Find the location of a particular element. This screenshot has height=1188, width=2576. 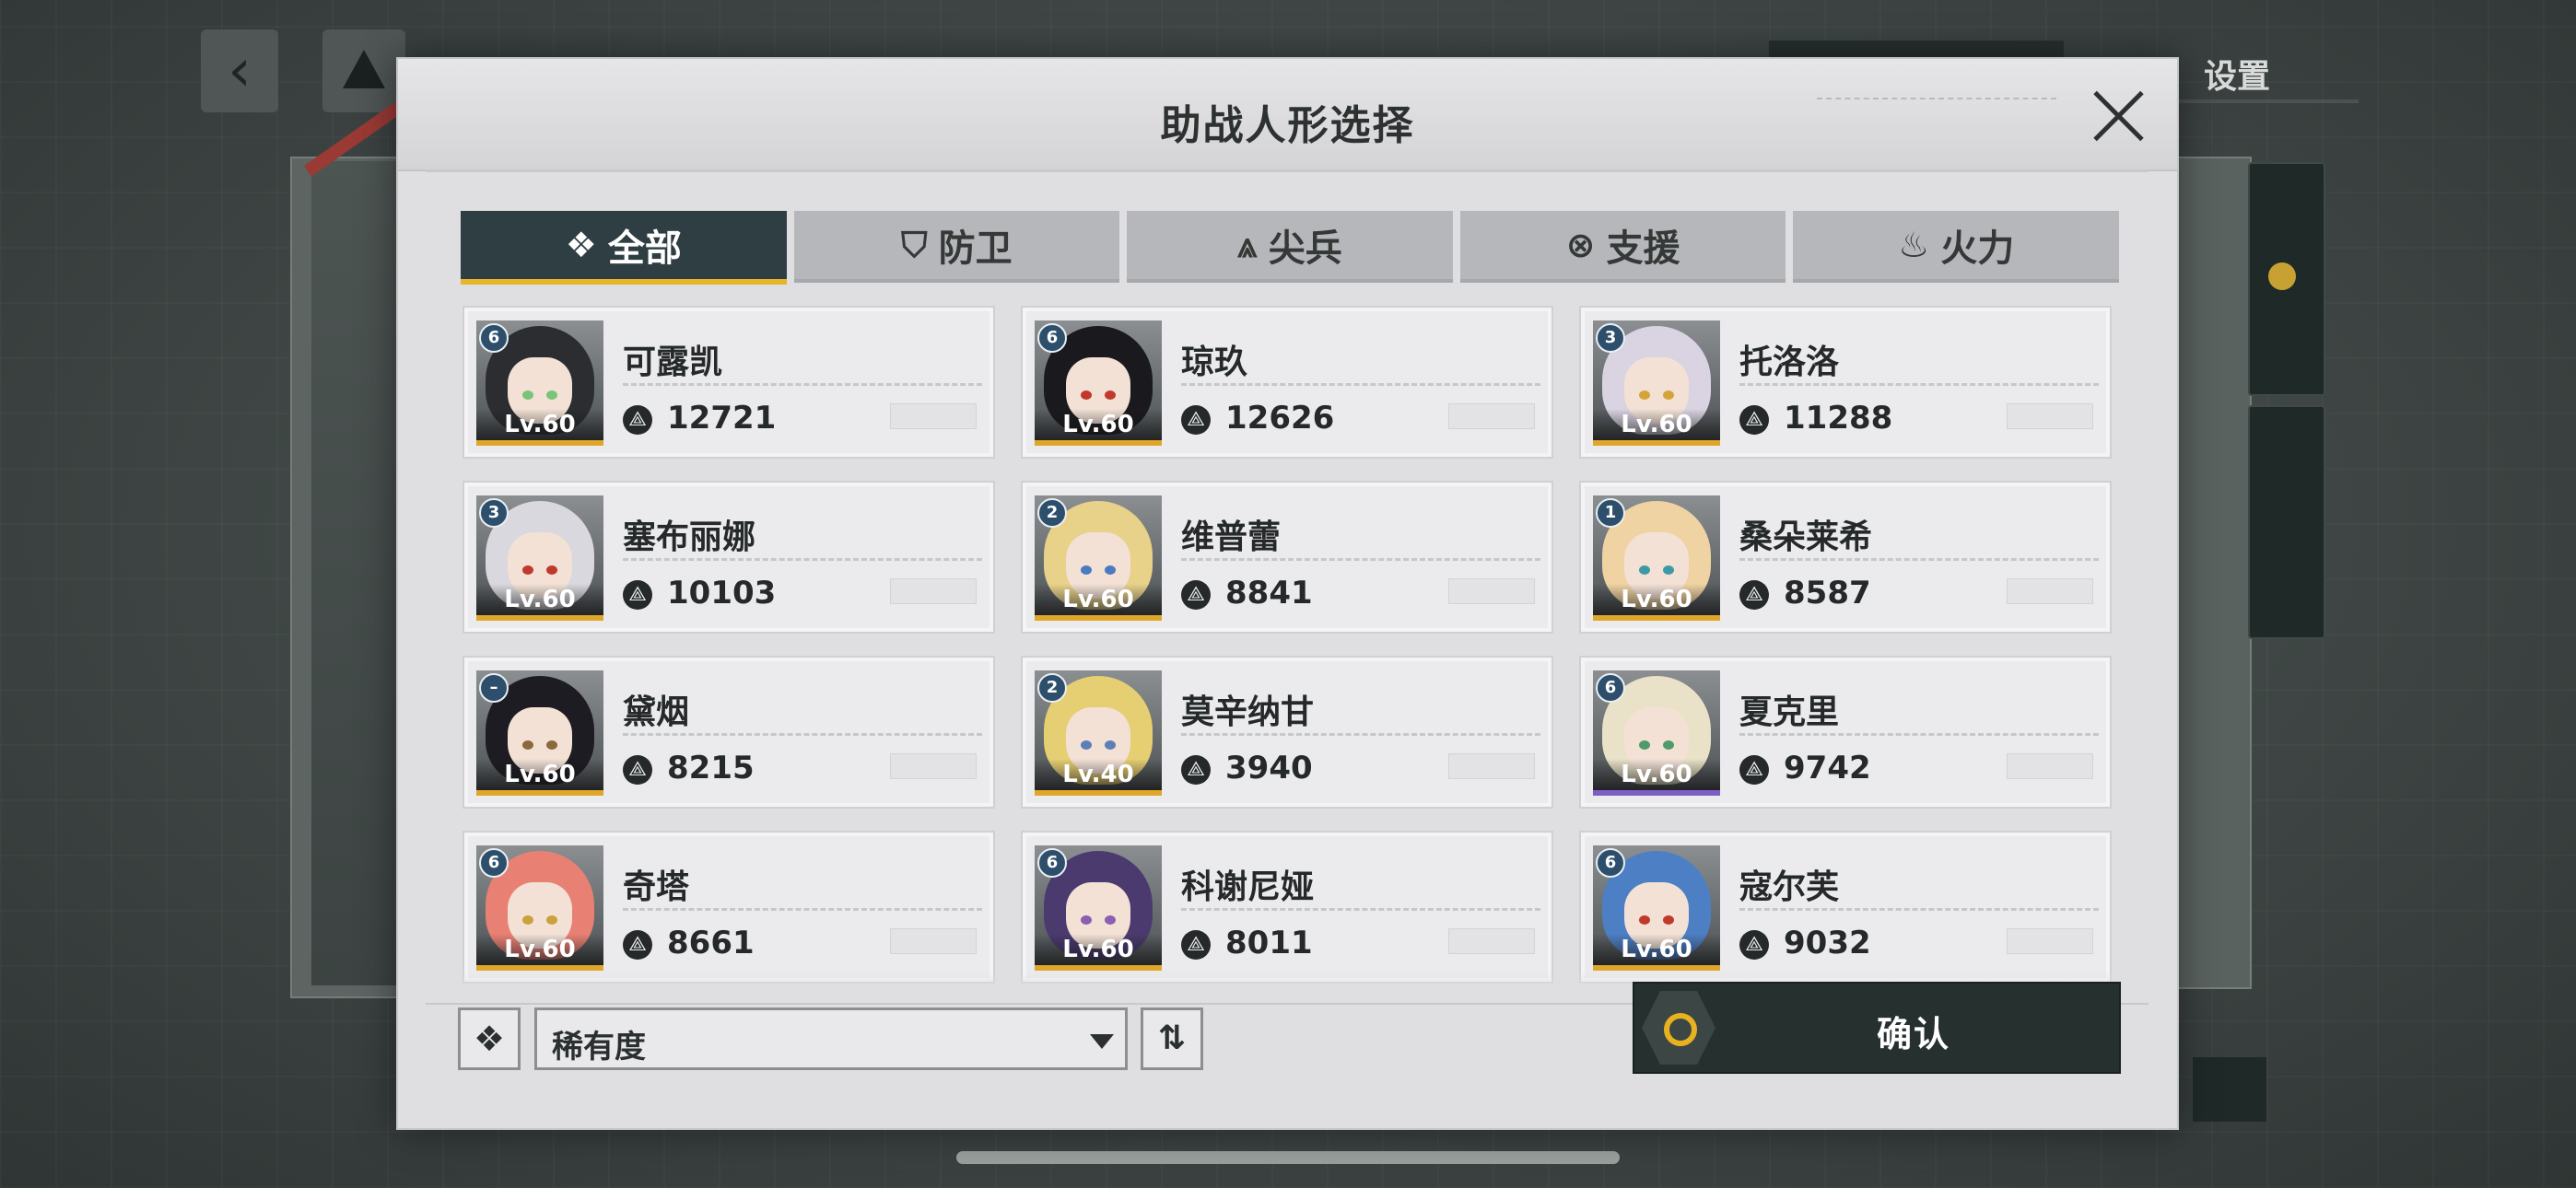

home-indicator is located at coordinates (1288, 1157).